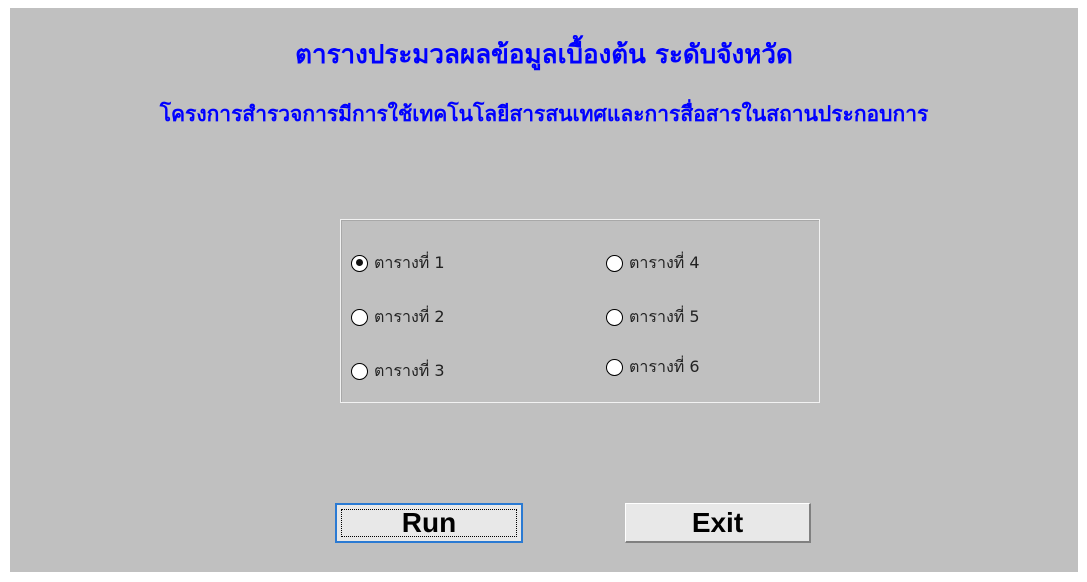 The image size is (1087, 582). I want to click on option-table-6: ตารางที่ 6, so click(653, 367).